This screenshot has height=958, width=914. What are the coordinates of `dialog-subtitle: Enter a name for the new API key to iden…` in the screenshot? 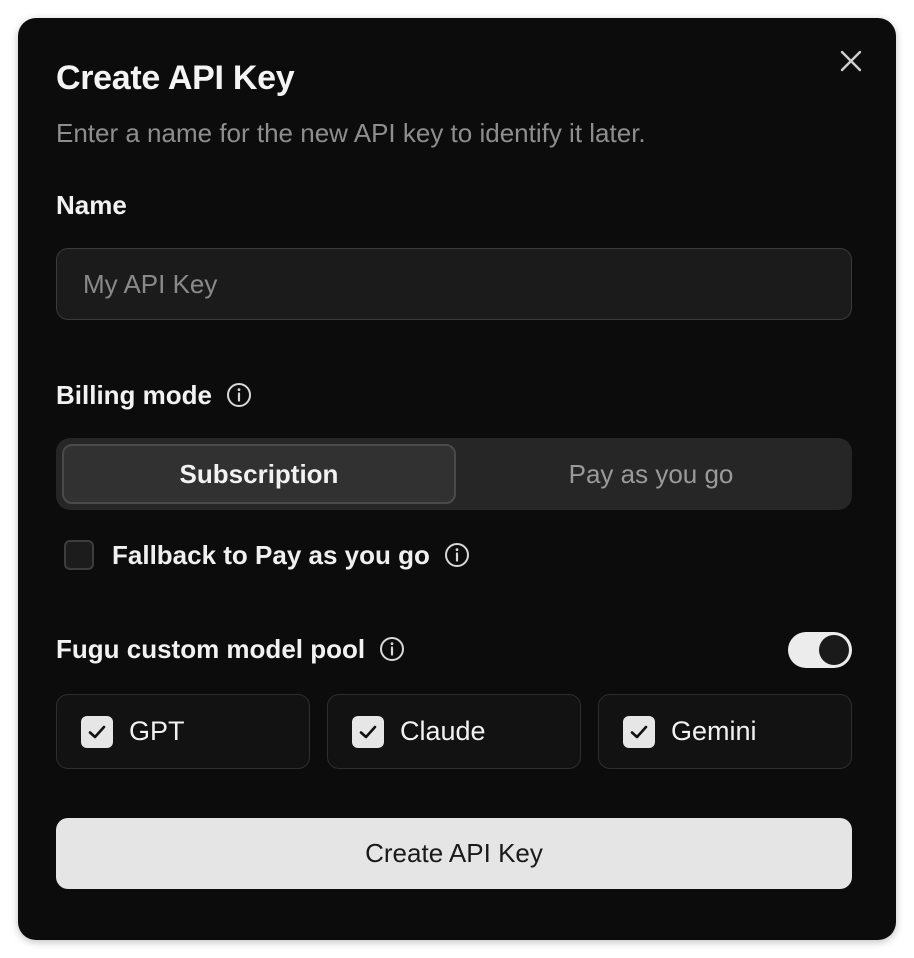 It's located at (351, 133).